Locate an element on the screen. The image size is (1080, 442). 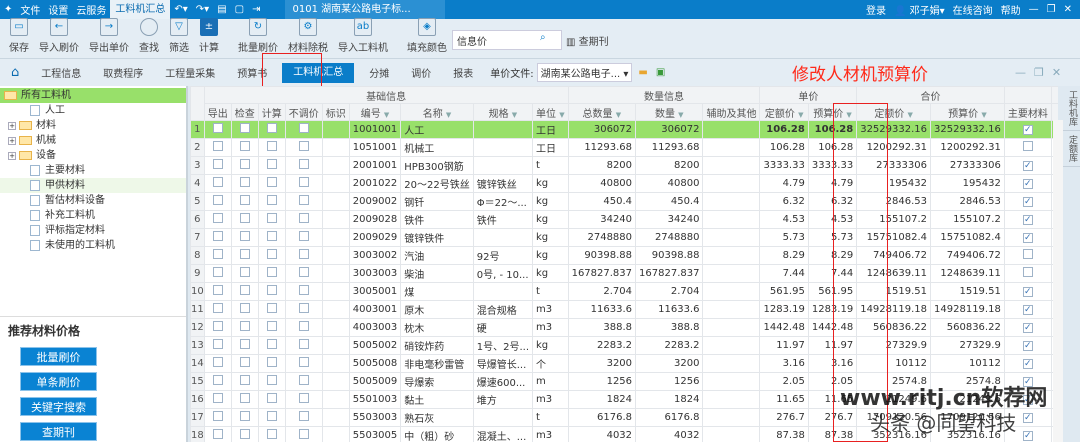
cell: 8.29 is located at coordinates (784, 255).